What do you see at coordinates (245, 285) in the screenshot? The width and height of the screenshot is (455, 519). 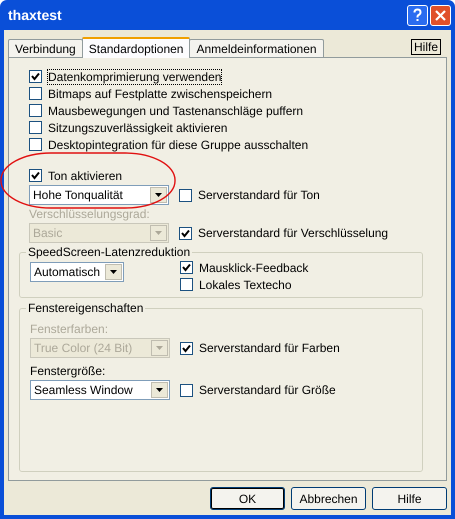 I see `checkbox-label: Lokales Textecho` at bounding box center [245, 285].